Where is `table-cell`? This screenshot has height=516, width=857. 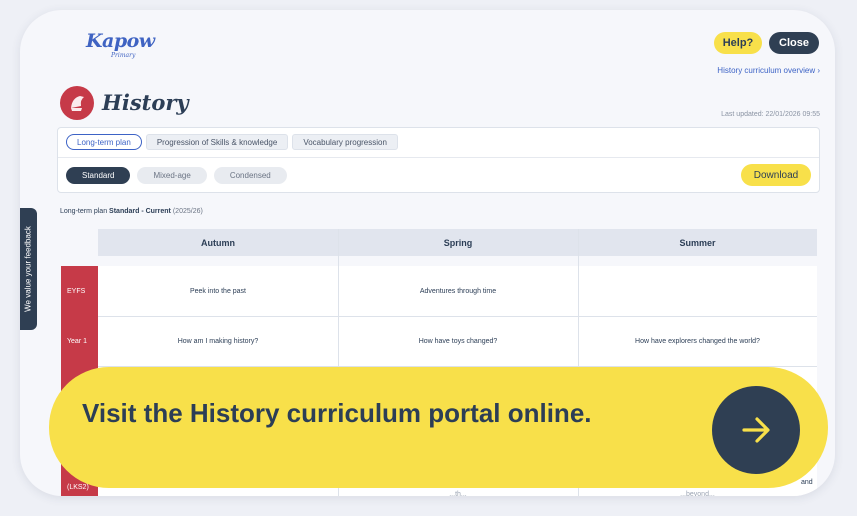
table-cell is located at coordinates (697, 291).